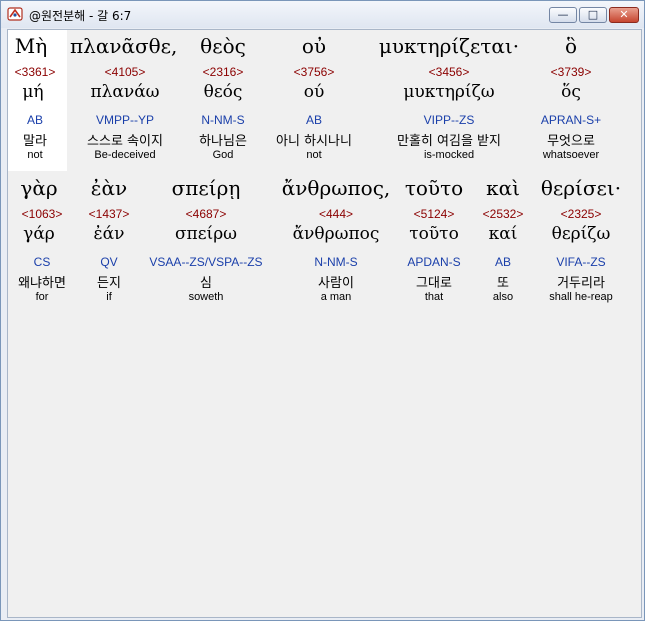  I want to click on english-gloss: if, so click(109, 297).